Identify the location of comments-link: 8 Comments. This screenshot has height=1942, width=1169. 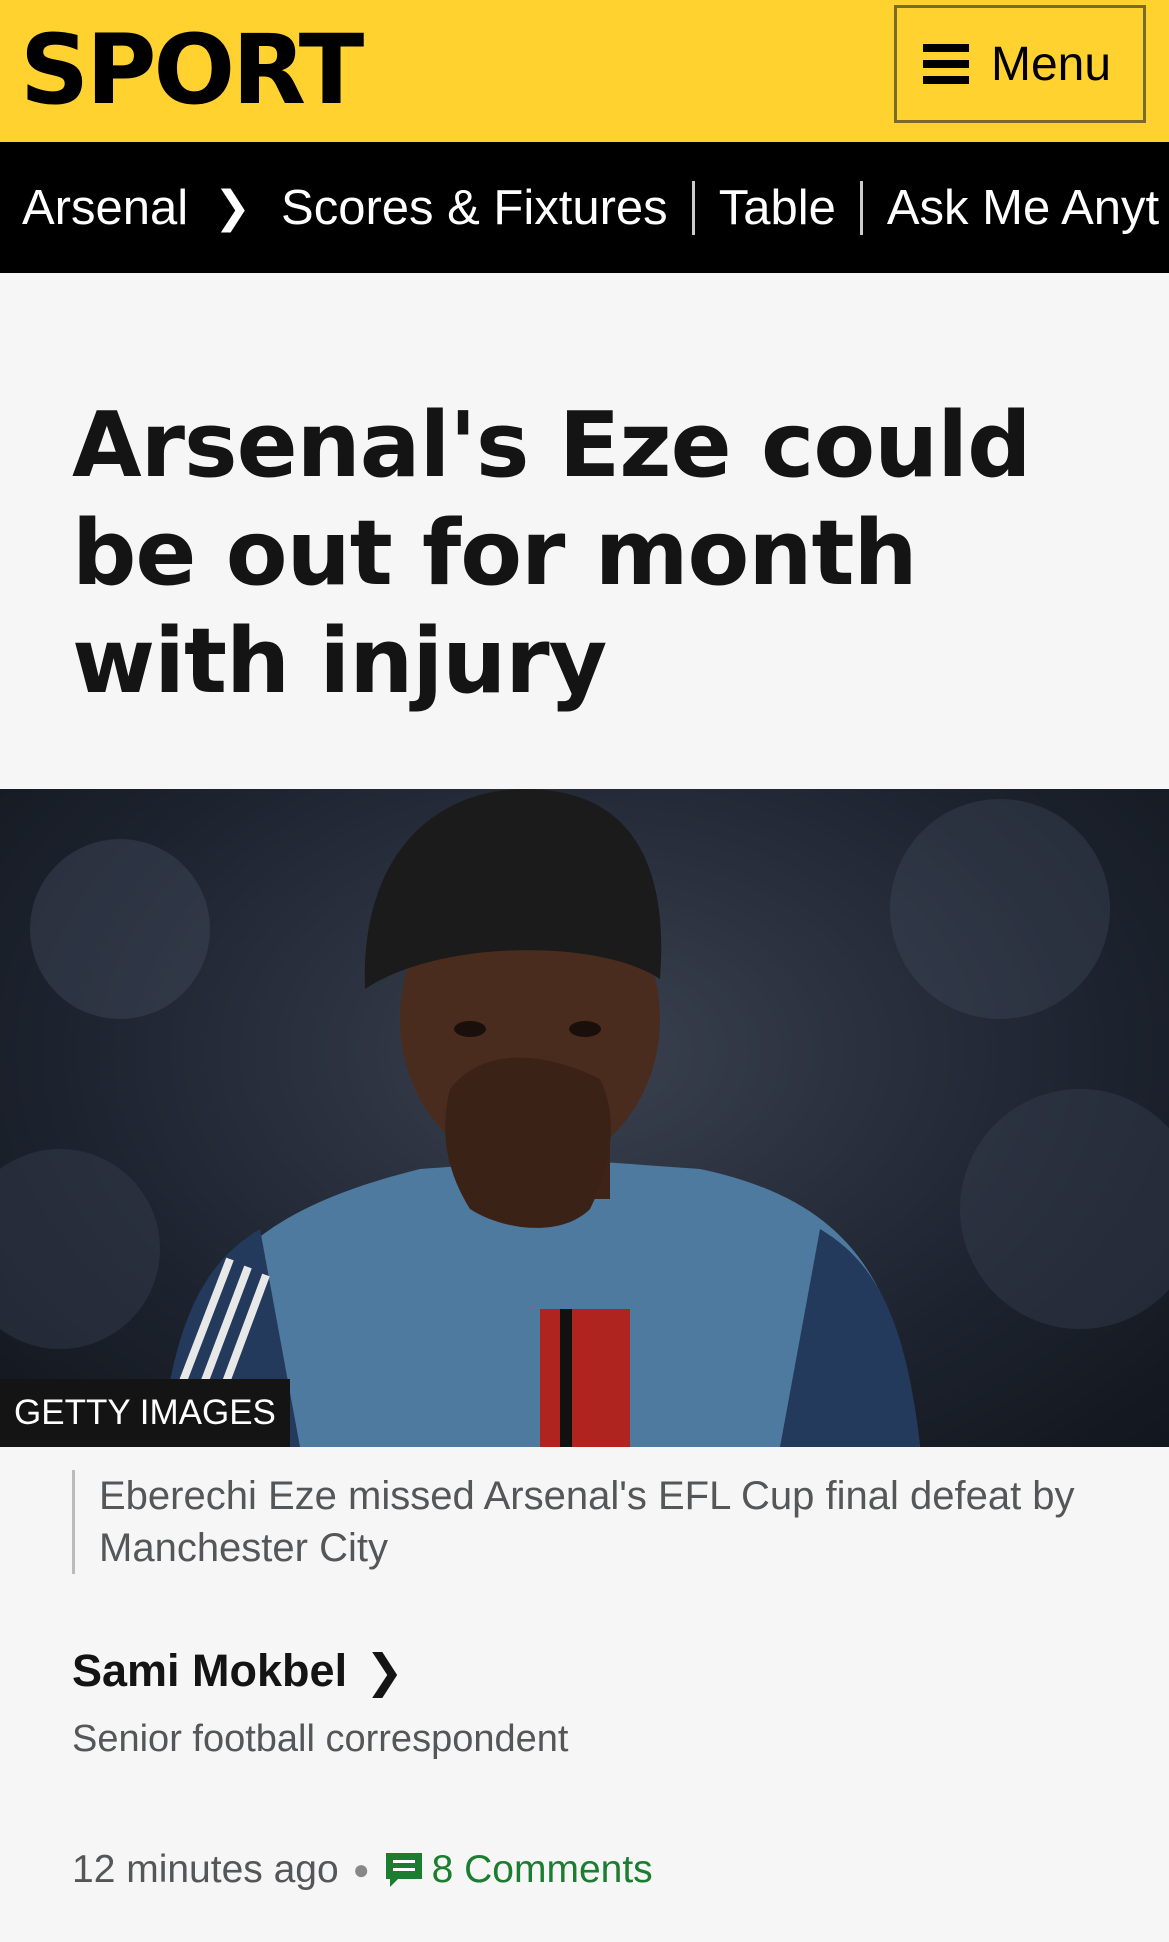
(518, 1870).